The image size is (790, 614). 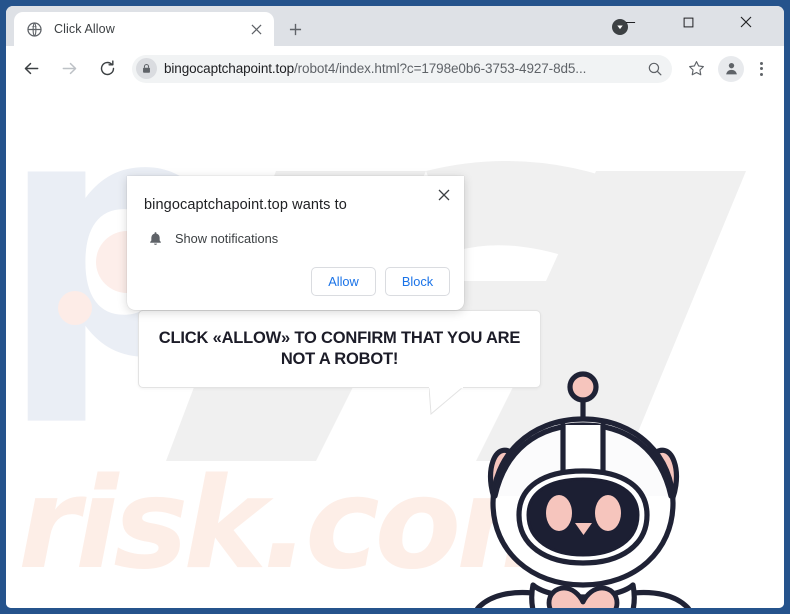 I want to click on lock-icon, so click(x=146, y=68).